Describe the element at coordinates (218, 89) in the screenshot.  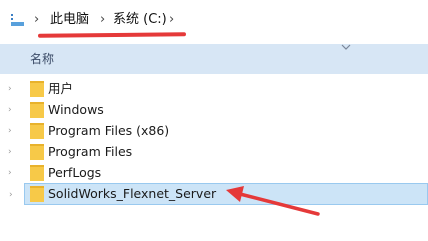
I see `list-item: › 用户` at that location.